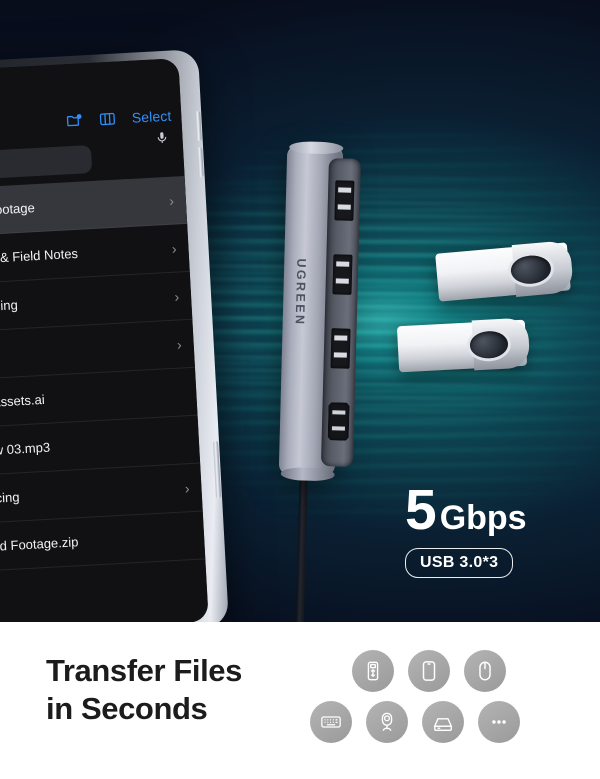  What do you see at coordinates (46, 164) in the screenshot?
I see `search-input: Search` at bounding box center [46, 164].